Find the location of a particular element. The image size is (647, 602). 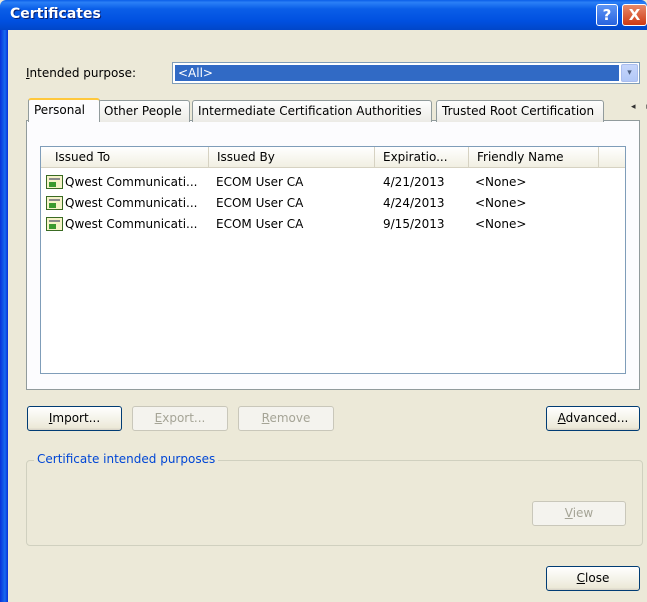

tab-trusted-root: Trusted Root Certification is located at coordinates (520, 111).